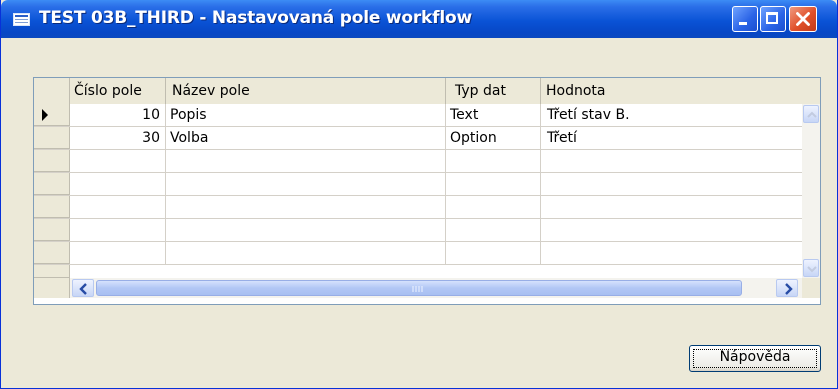  Describe the element at coordinates (493, 115) in the screenshot. I see `cell-typ-dat: Text` at that location.